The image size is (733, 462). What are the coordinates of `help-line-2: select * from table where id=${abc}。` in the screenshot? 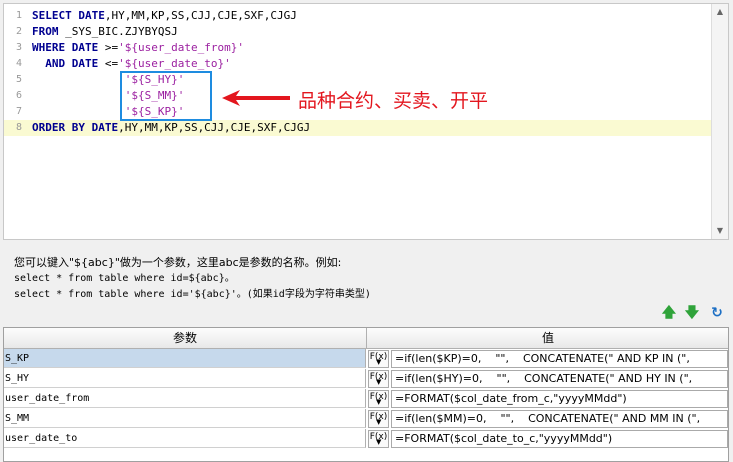 It's located at (124, 278).